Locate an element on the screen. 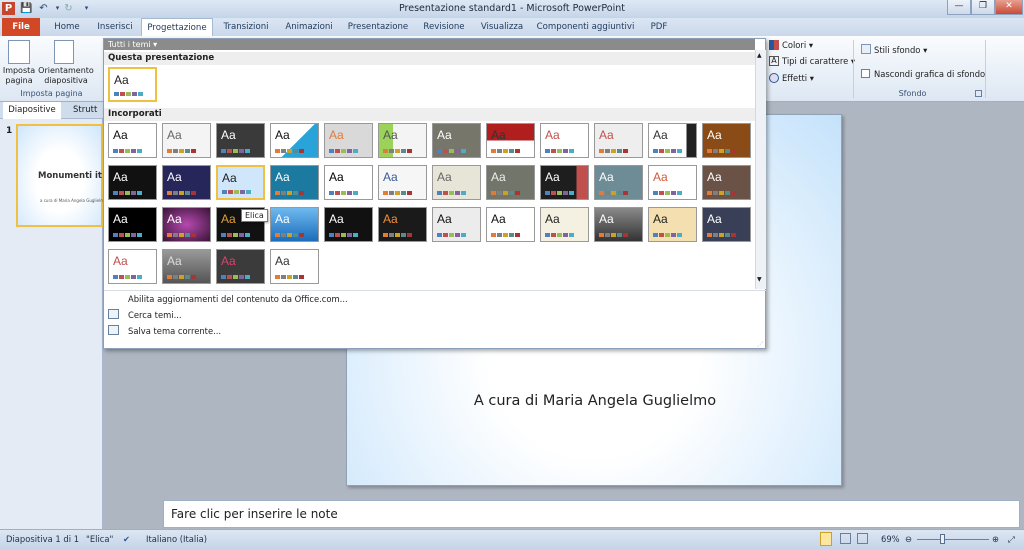 The height and width of the screenshot is (549, 1024). fit-to-window-icon: ⤢ is located at coordinates (1011, 539).